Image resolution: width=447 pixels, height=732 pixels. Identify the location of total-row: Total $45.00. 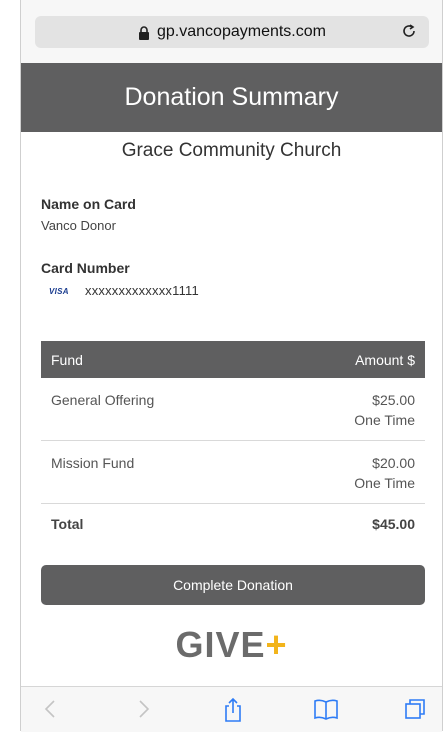
(233, 524).